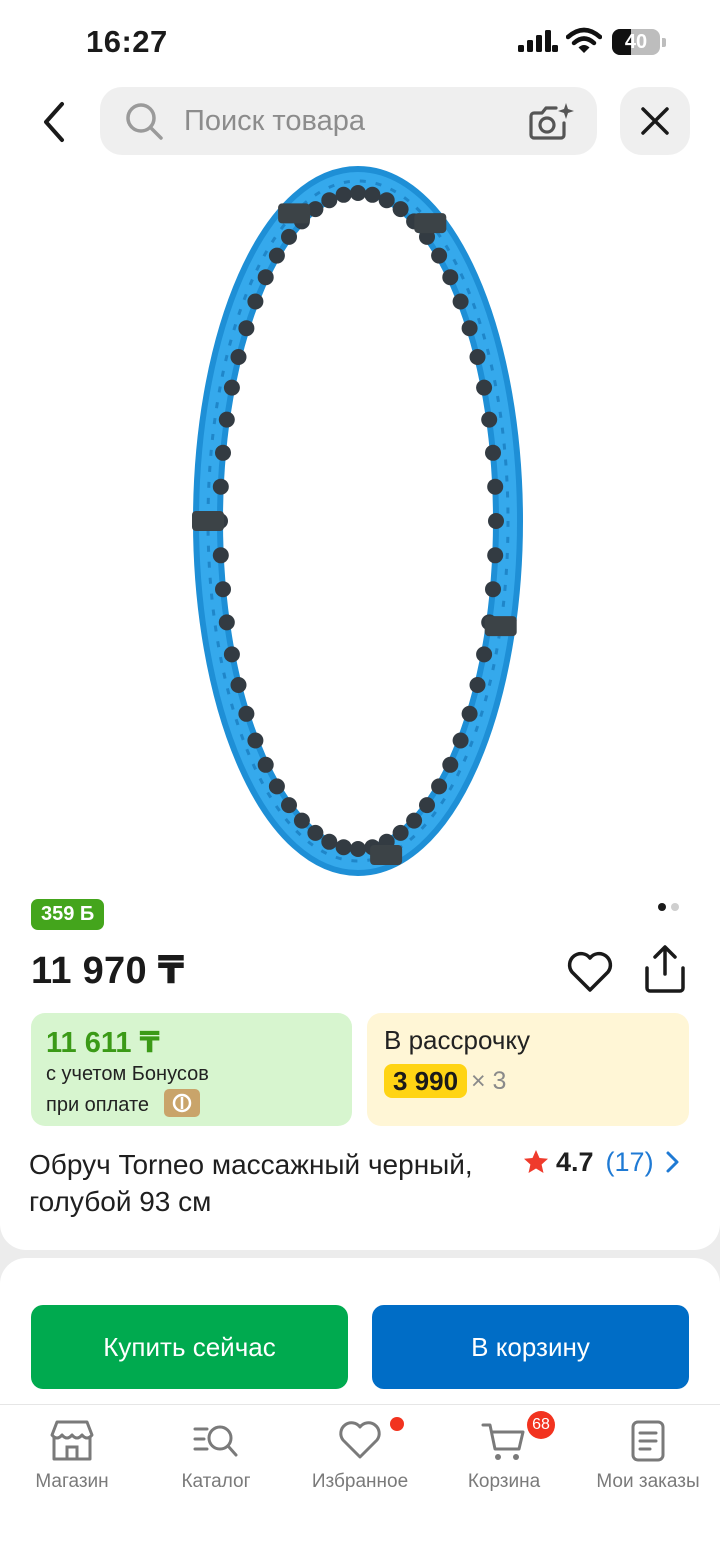  I want to click on bonus-price: 11 611 ₸, so click(103, 1043).